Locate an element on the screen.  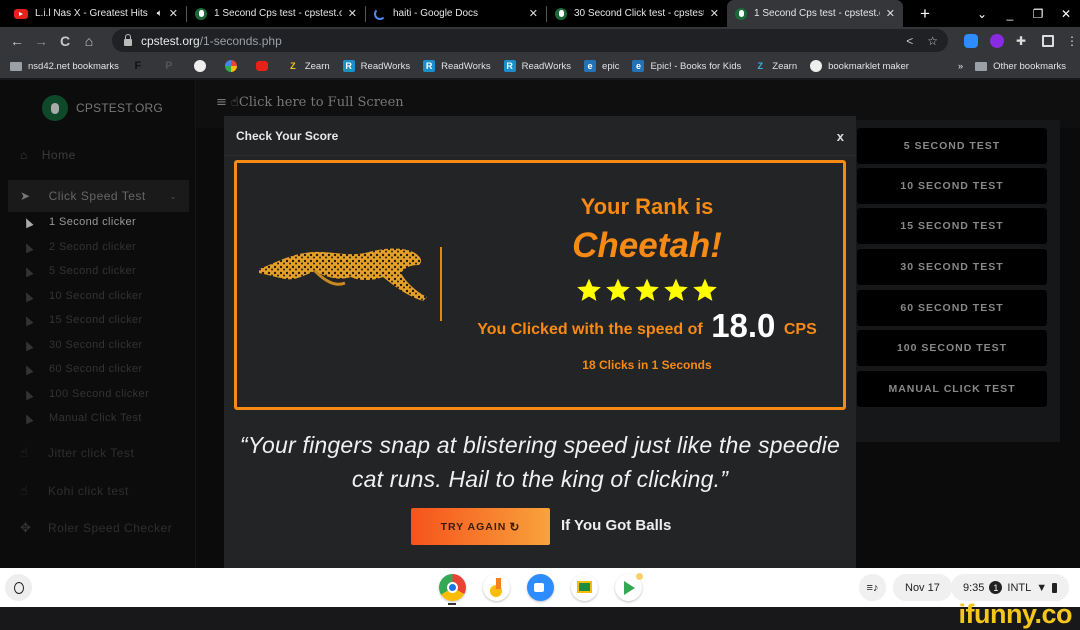
star-icon is located at coordinates (676, 289).